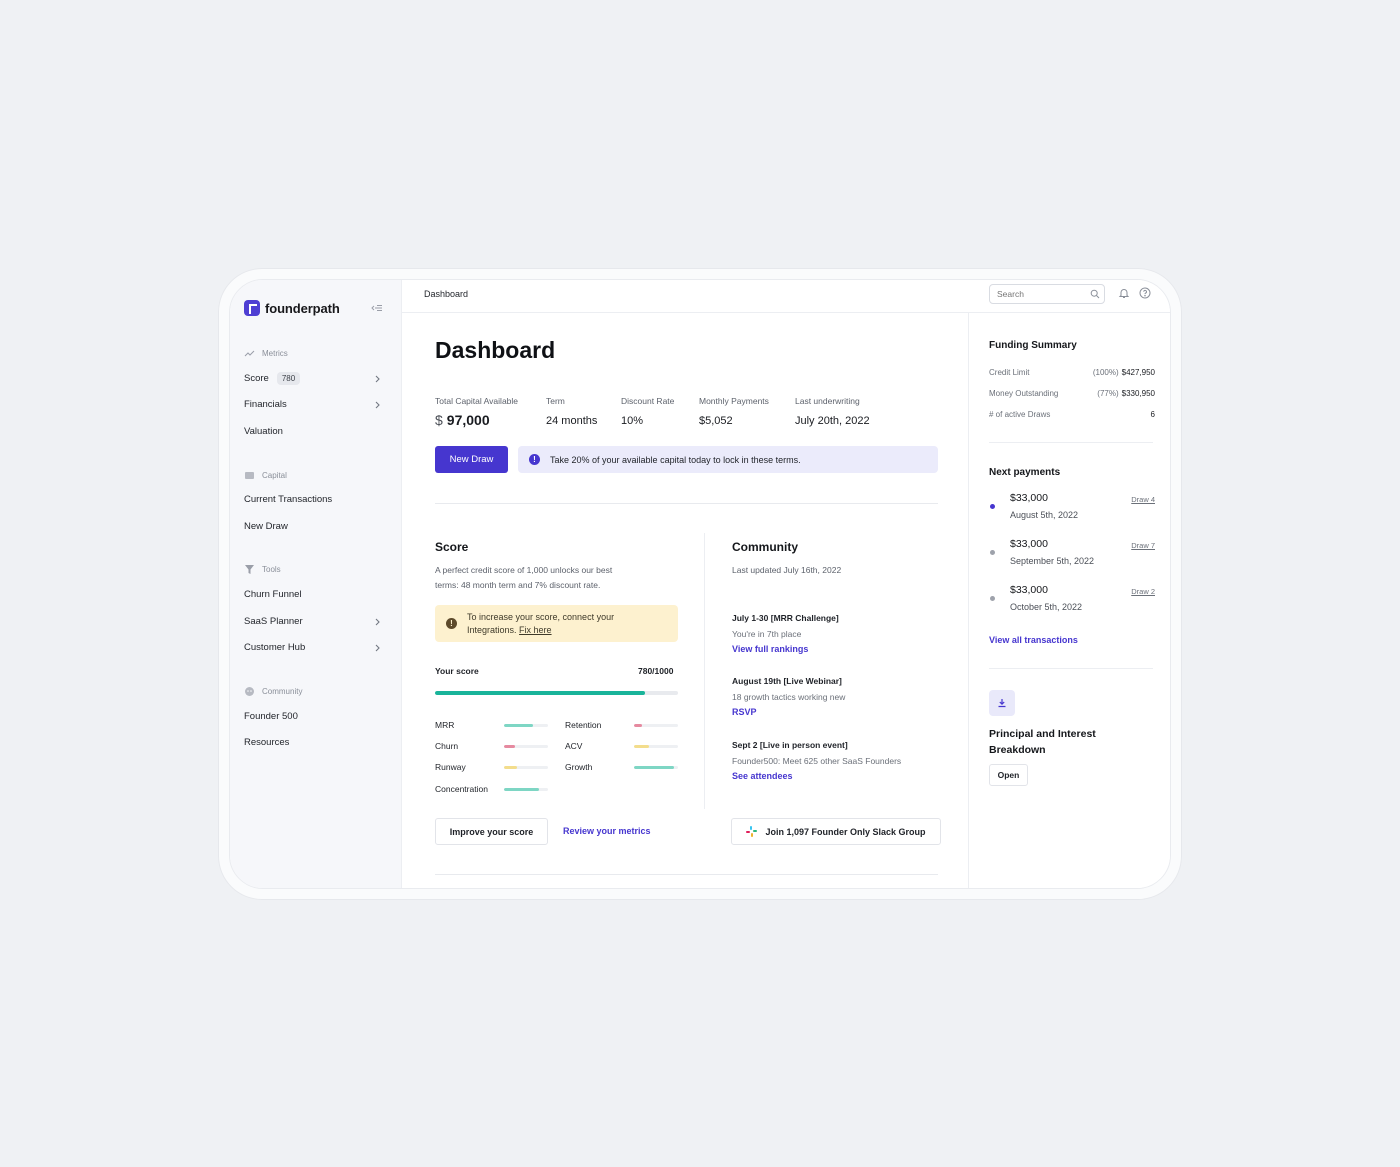  Describe the element at coordinates (1029, 590) in the screenshot. I see `payment-amount: $33,000` at that location.